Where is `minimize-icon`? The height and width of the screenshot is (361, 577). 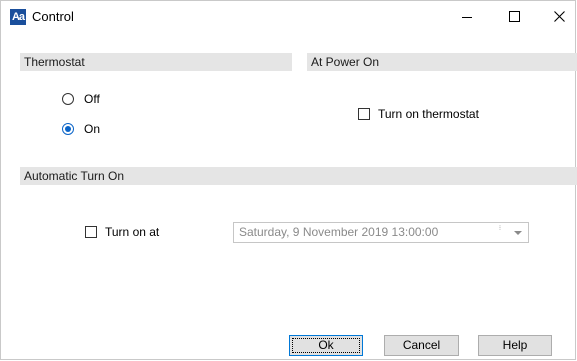
minimize-icon is located at coordinates (467, 17).